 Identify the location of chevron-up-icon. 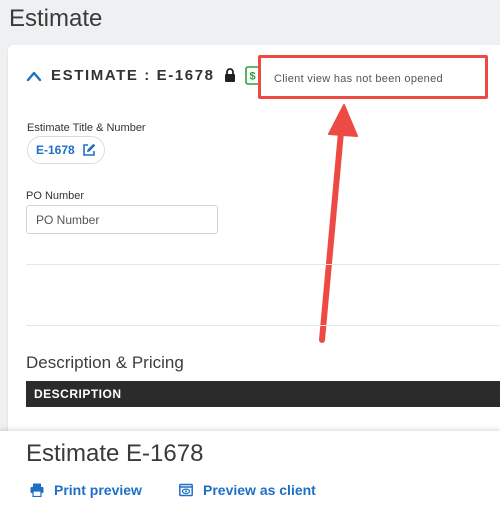
(34, 76).